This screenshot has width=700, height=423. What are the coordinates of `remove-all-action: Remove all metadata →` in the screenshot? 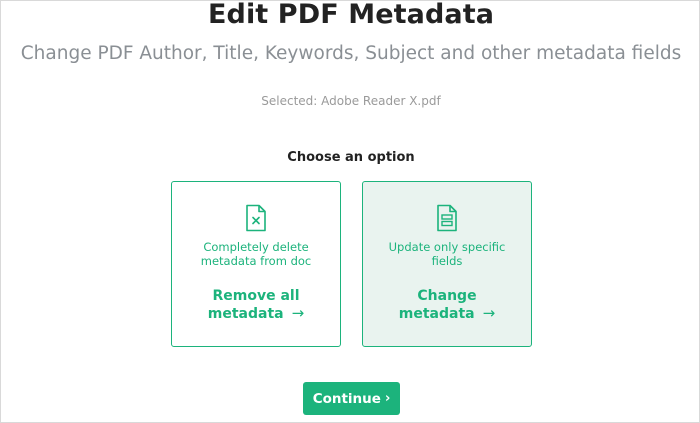 It's located at (256, 305).